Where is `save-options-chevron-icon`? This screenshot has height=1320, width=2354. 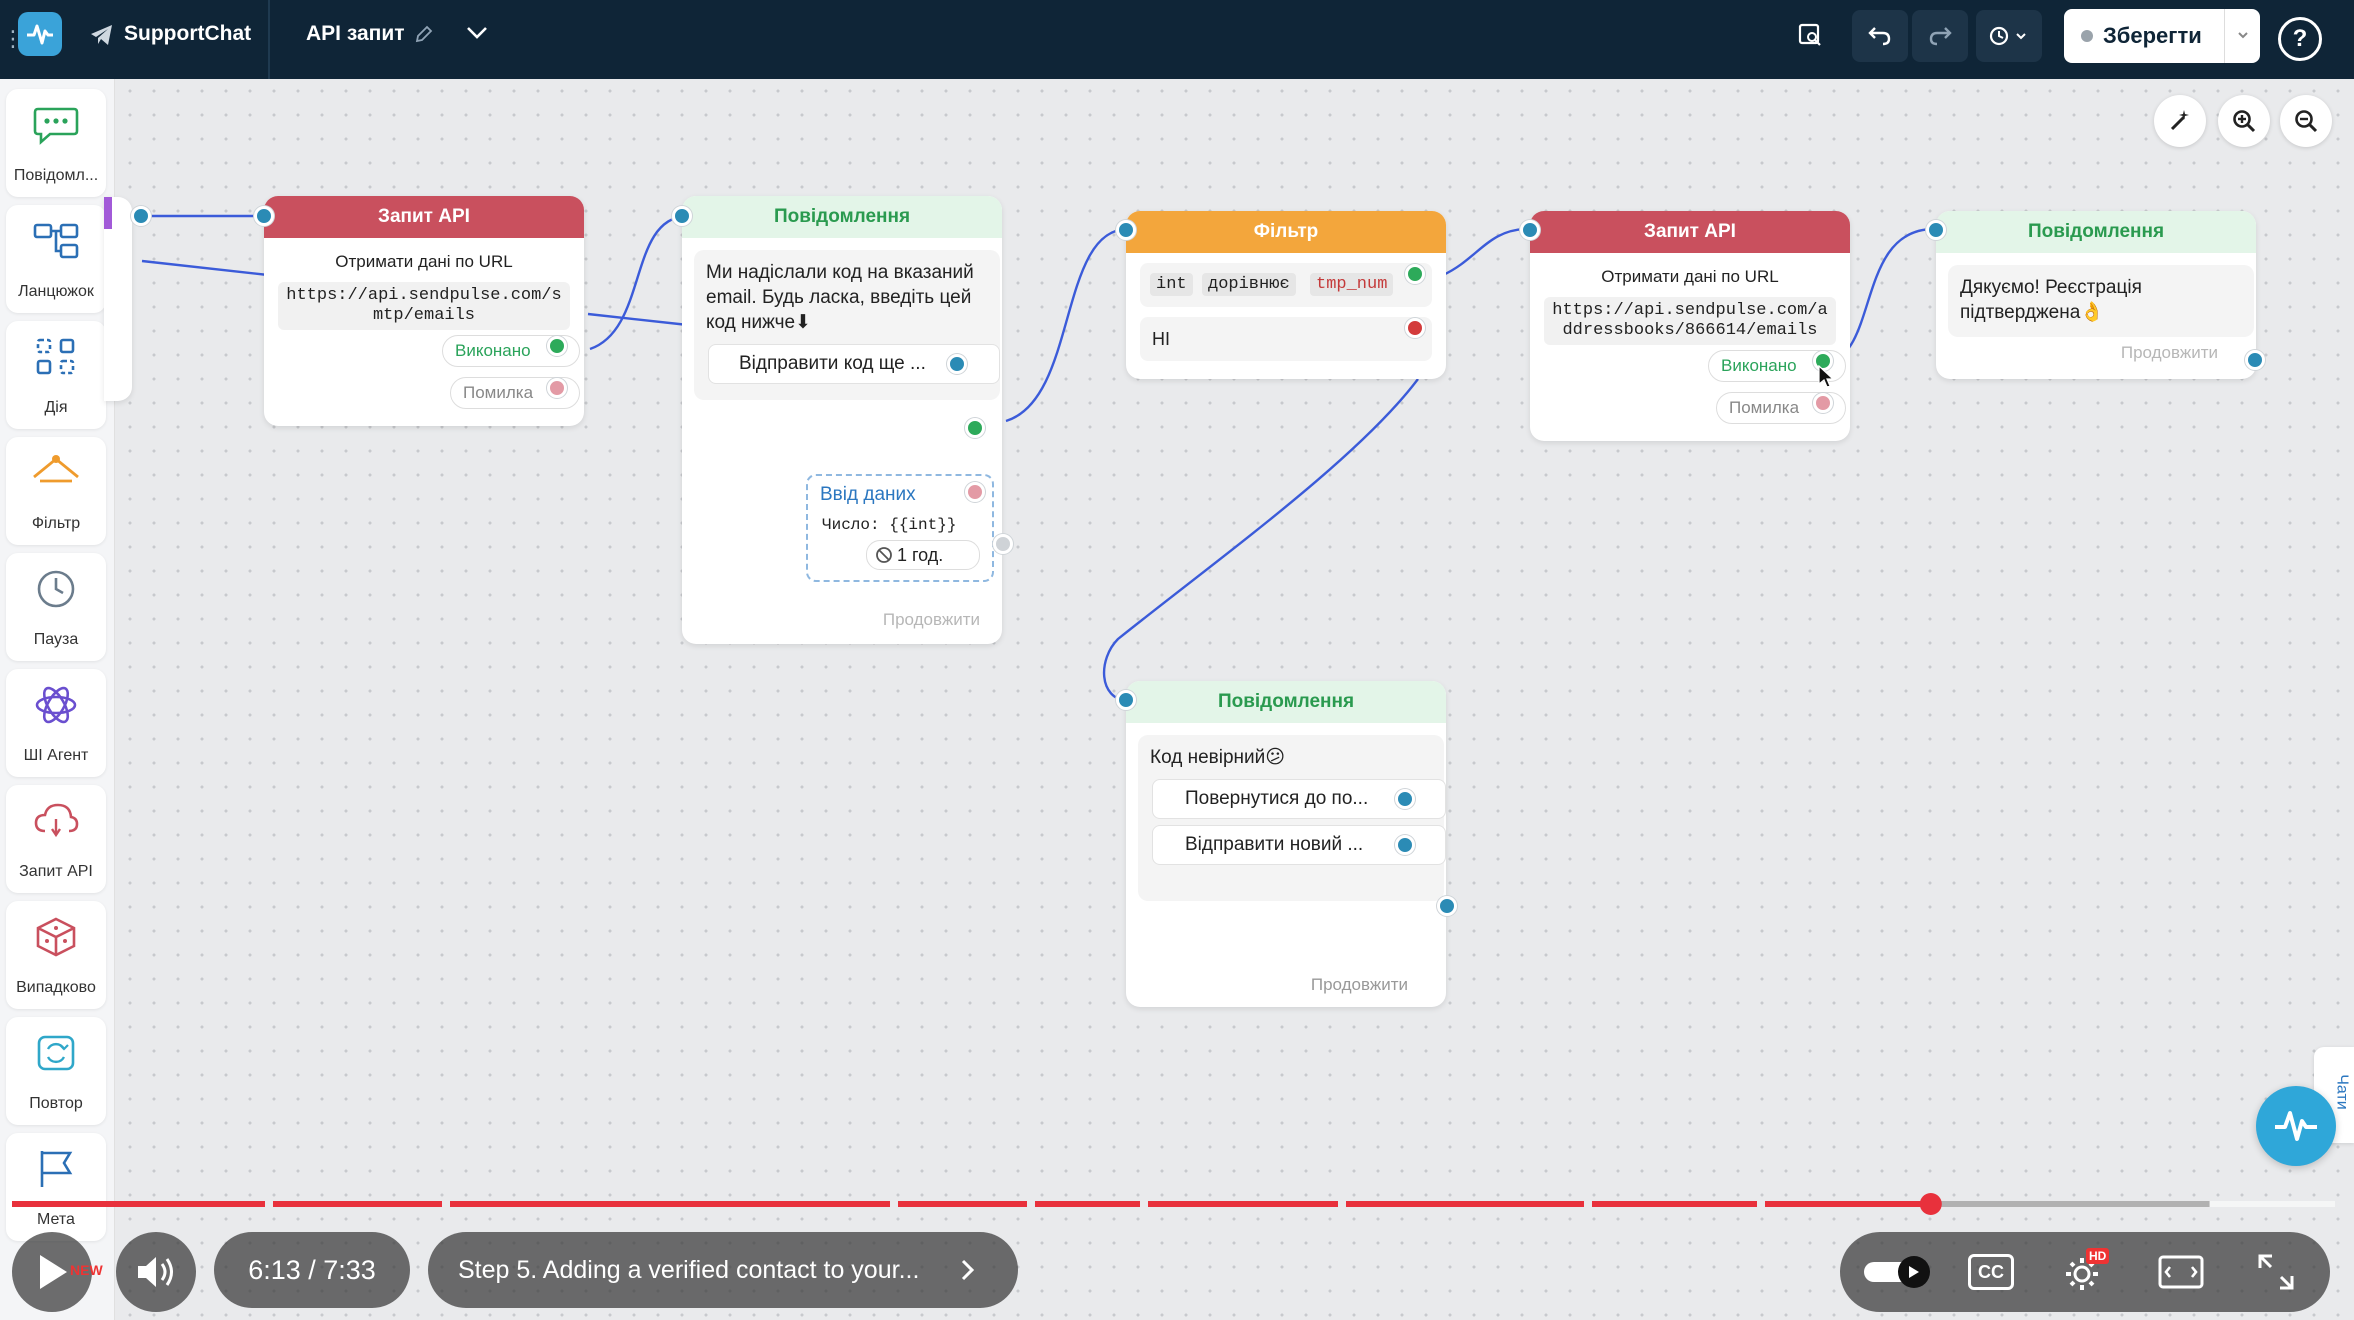 save-options-chevron-icon is located at coordinates (2243, 36).